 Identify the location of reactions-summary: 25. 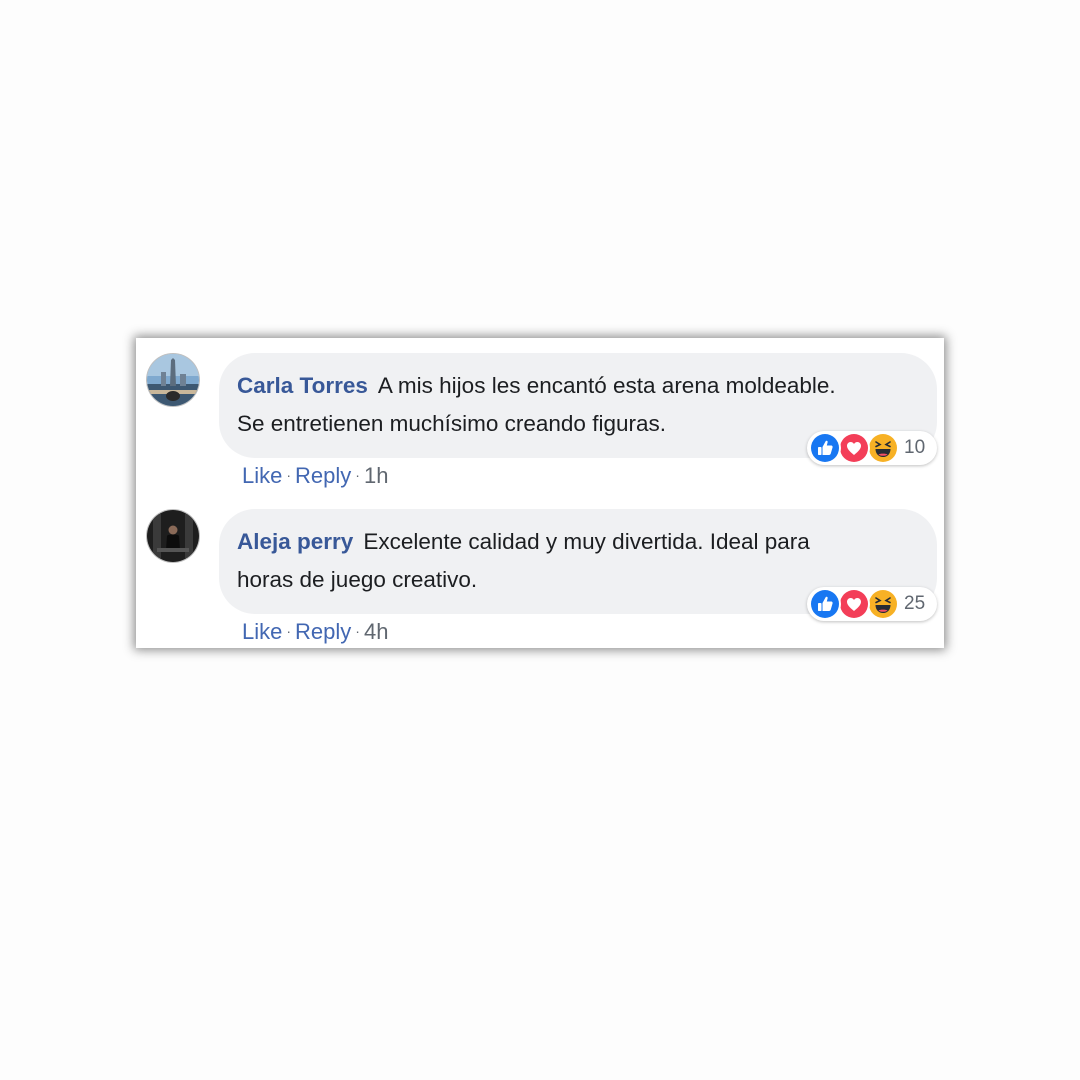
(872, 604).